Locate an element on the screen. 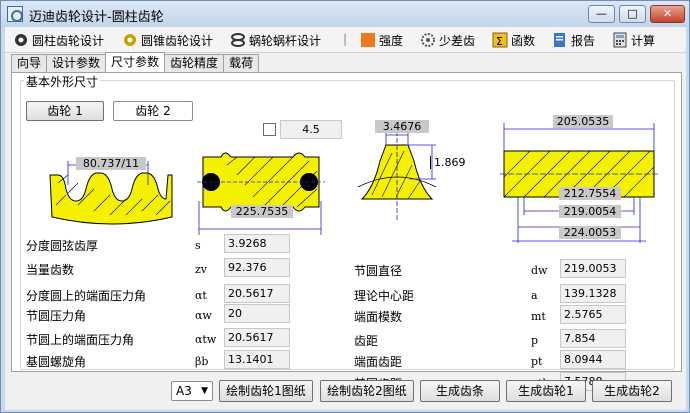 The image size is (690, 413). gear2-button: 齿轮 2 is located at coordinates (153, 111).